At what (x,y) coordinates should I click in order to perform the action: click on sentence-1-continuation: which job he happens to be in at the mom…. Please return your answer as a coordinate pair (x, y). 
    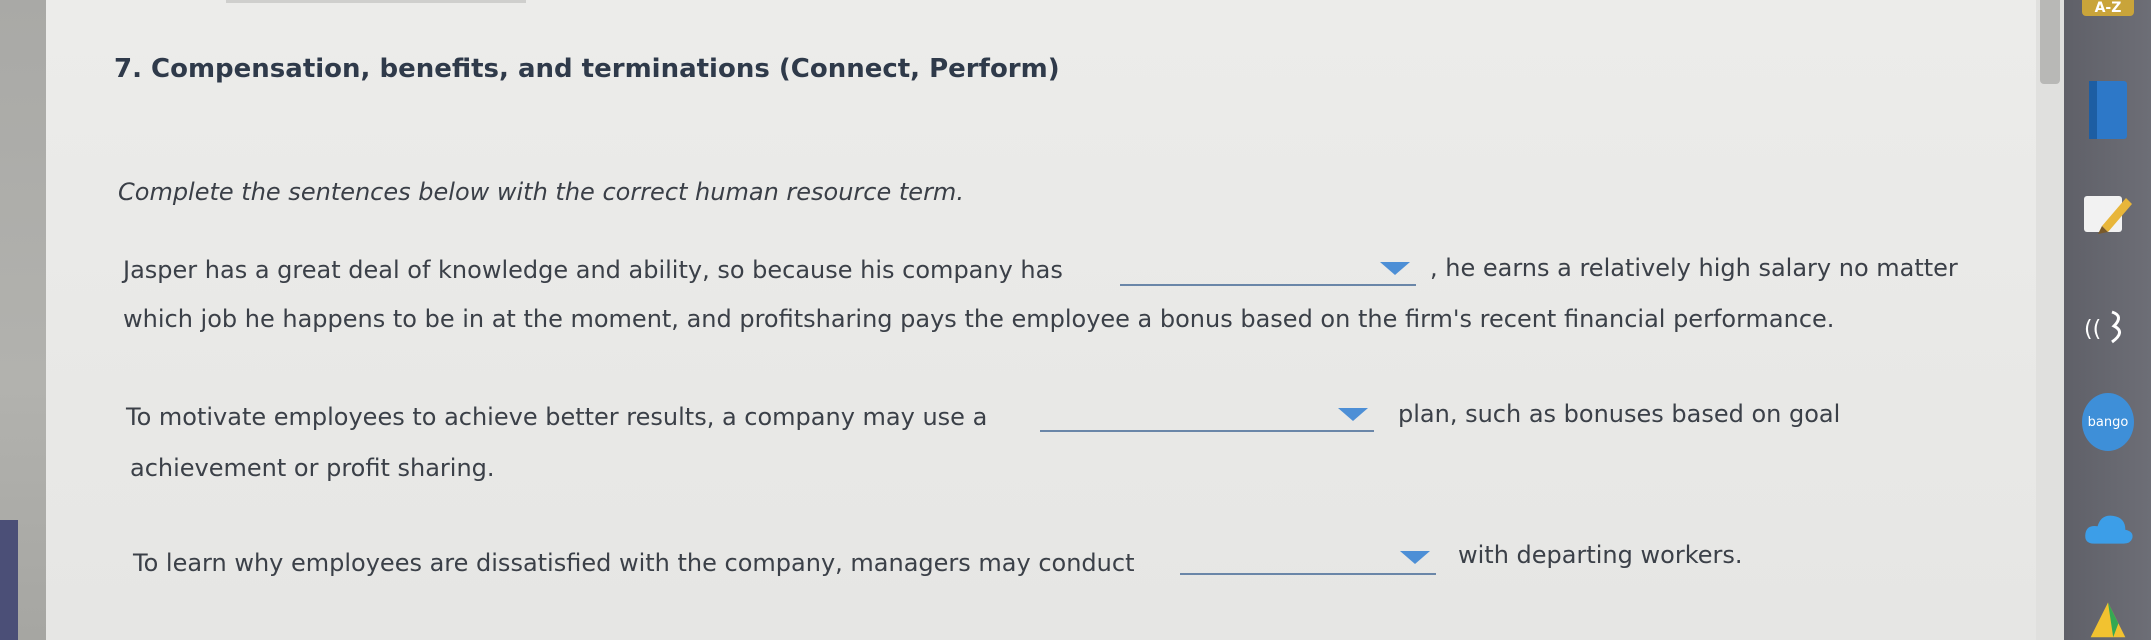
    Looking at the image, I should click on (979, 319).